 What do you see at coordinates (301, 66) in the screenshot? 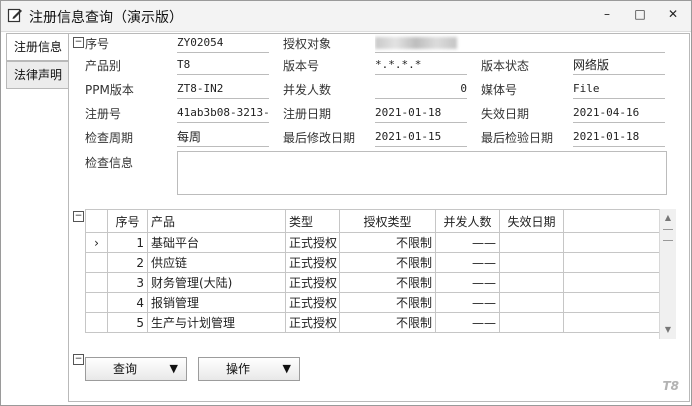
I see `version-no-label: 版本号` at bounding box center [301, 66].